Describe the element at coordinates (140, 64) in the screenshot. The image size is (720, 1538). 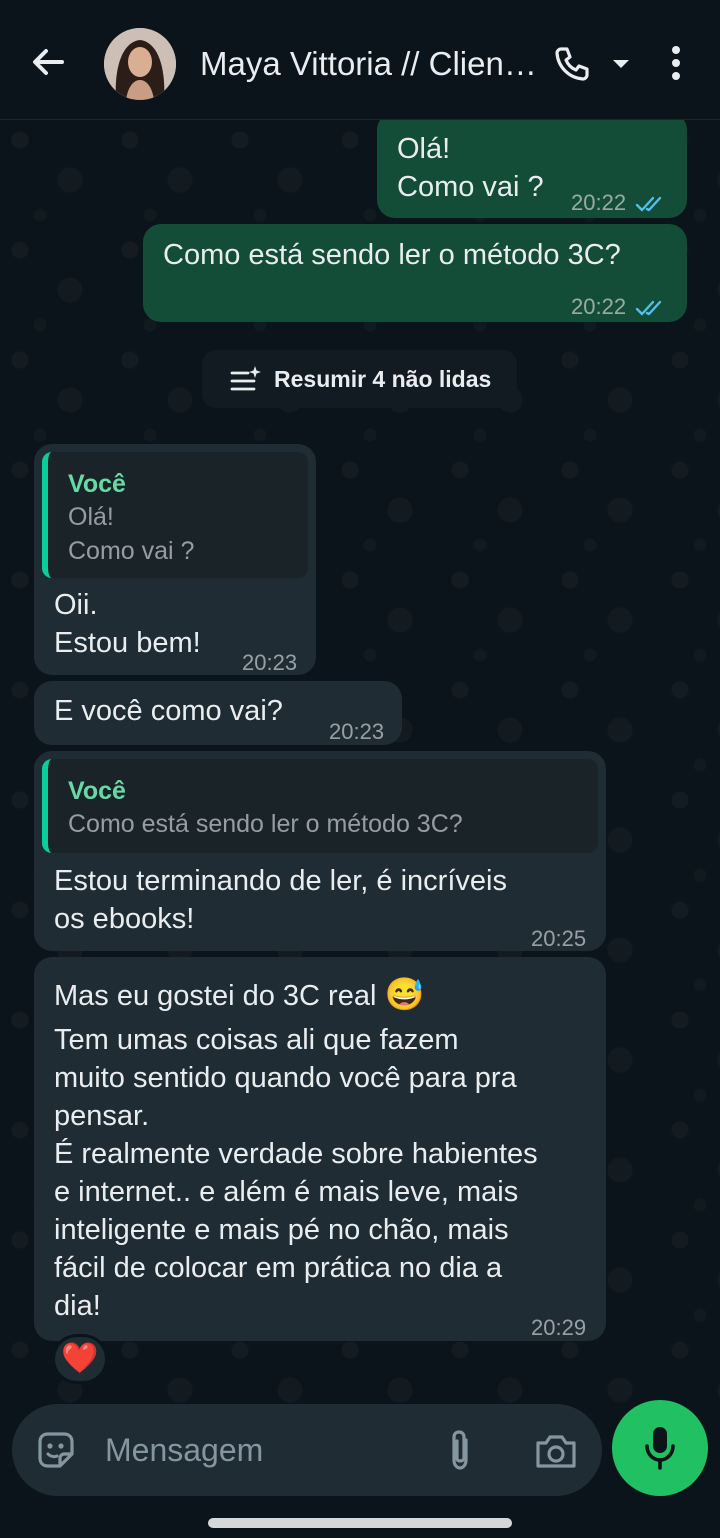
I see `avatar` at that location.